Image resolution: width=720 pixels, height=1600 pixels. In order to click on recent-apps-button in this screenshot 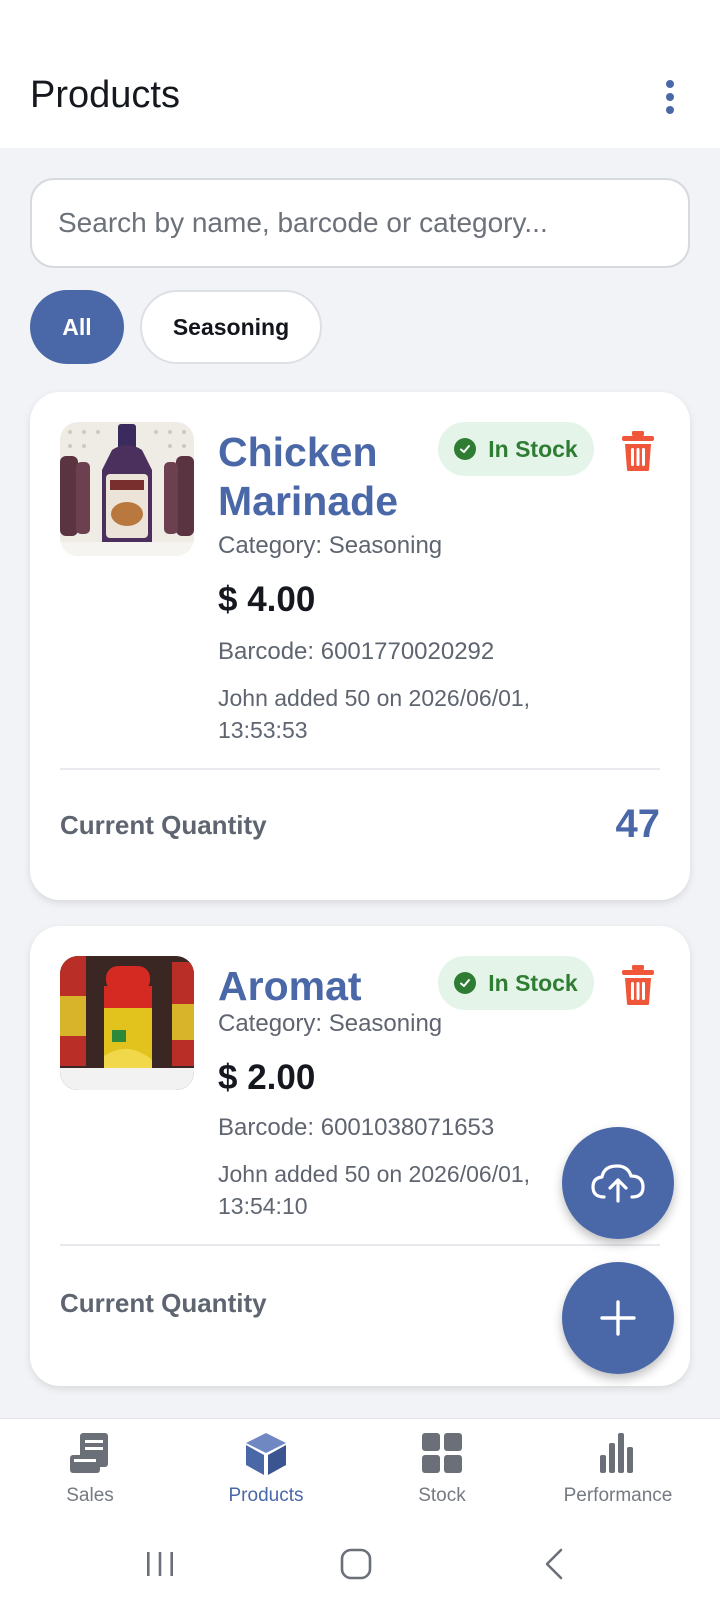, I will do `click(160, 1564)`.